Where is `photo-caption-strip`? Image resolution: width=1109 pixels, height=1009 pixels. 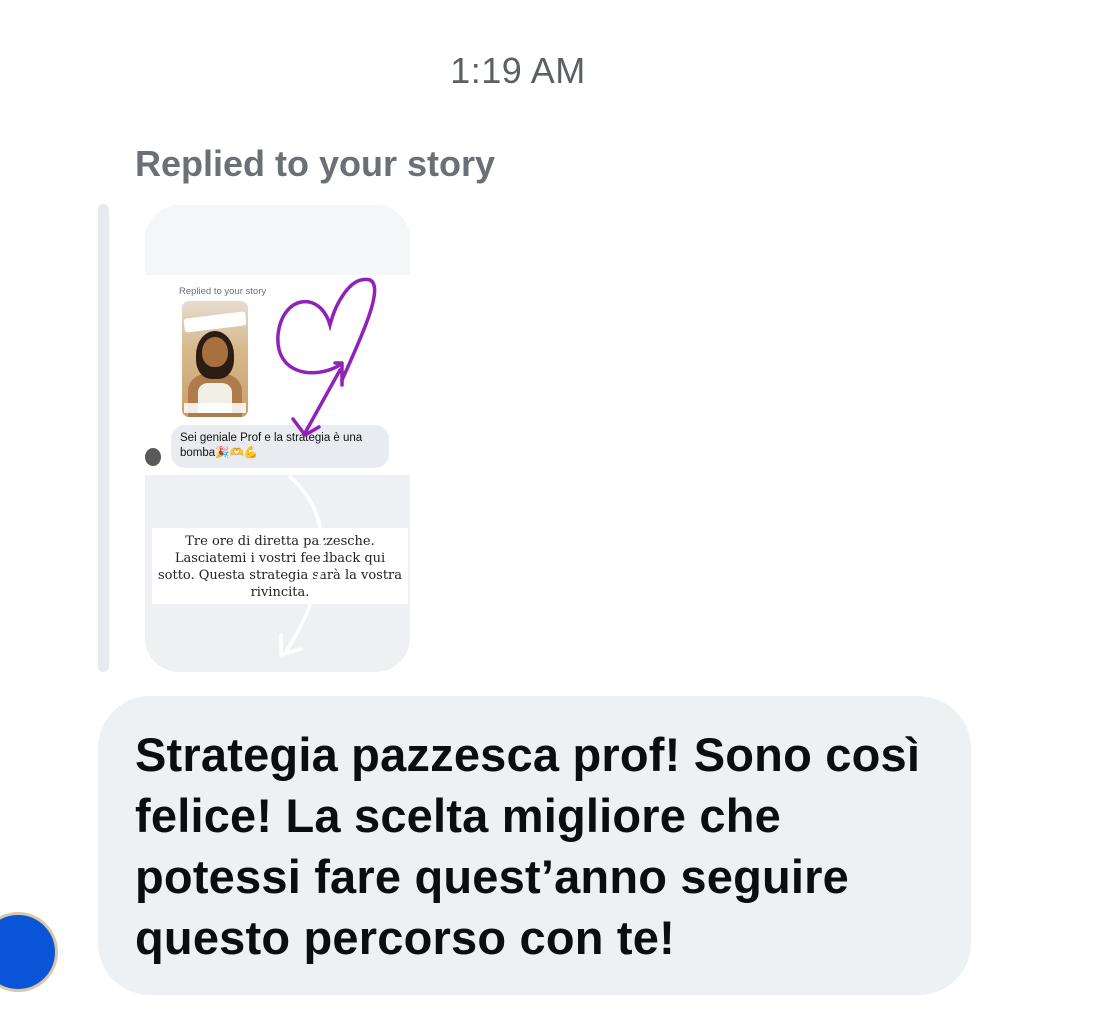 photo-caption-strip is located at coordinates (215, 408).